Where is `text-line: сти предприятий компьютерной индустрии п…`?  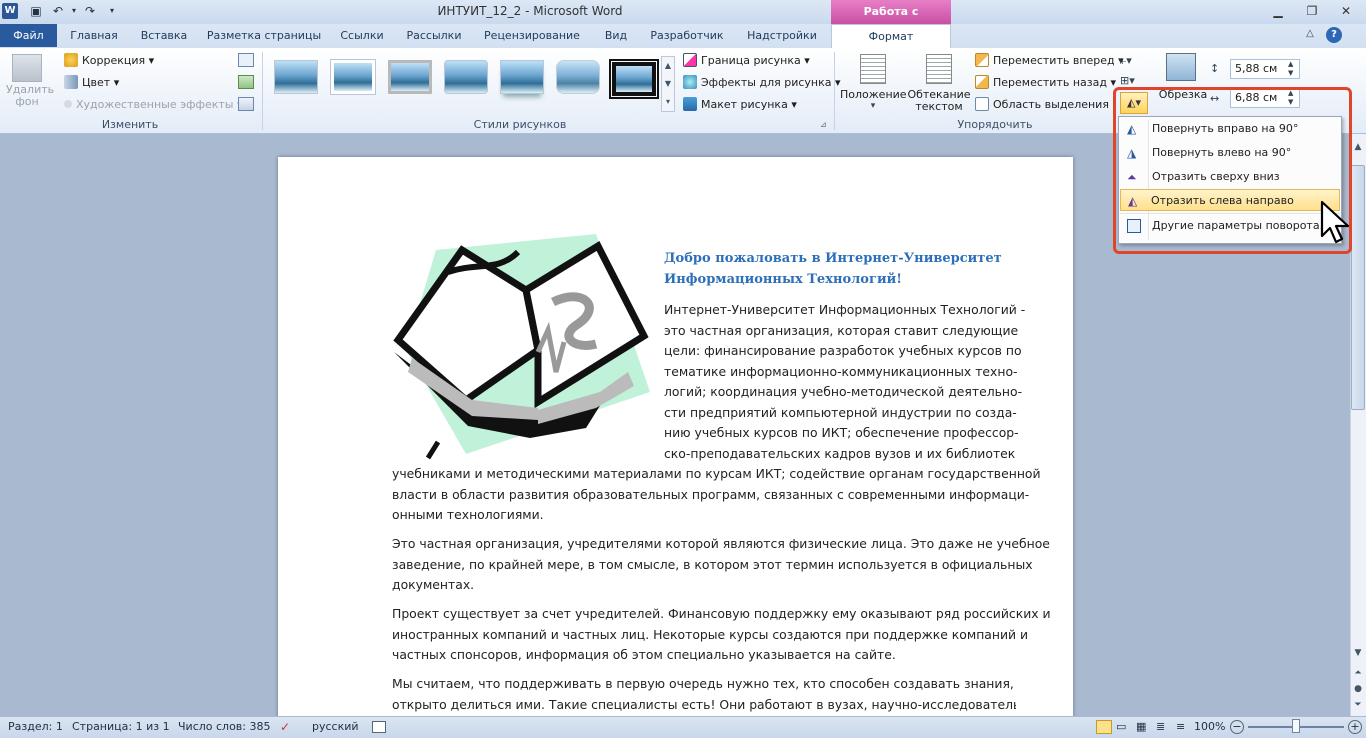 text-line: сти предприятий компьютерной индустрии п… is located at coordinates (840, 412).